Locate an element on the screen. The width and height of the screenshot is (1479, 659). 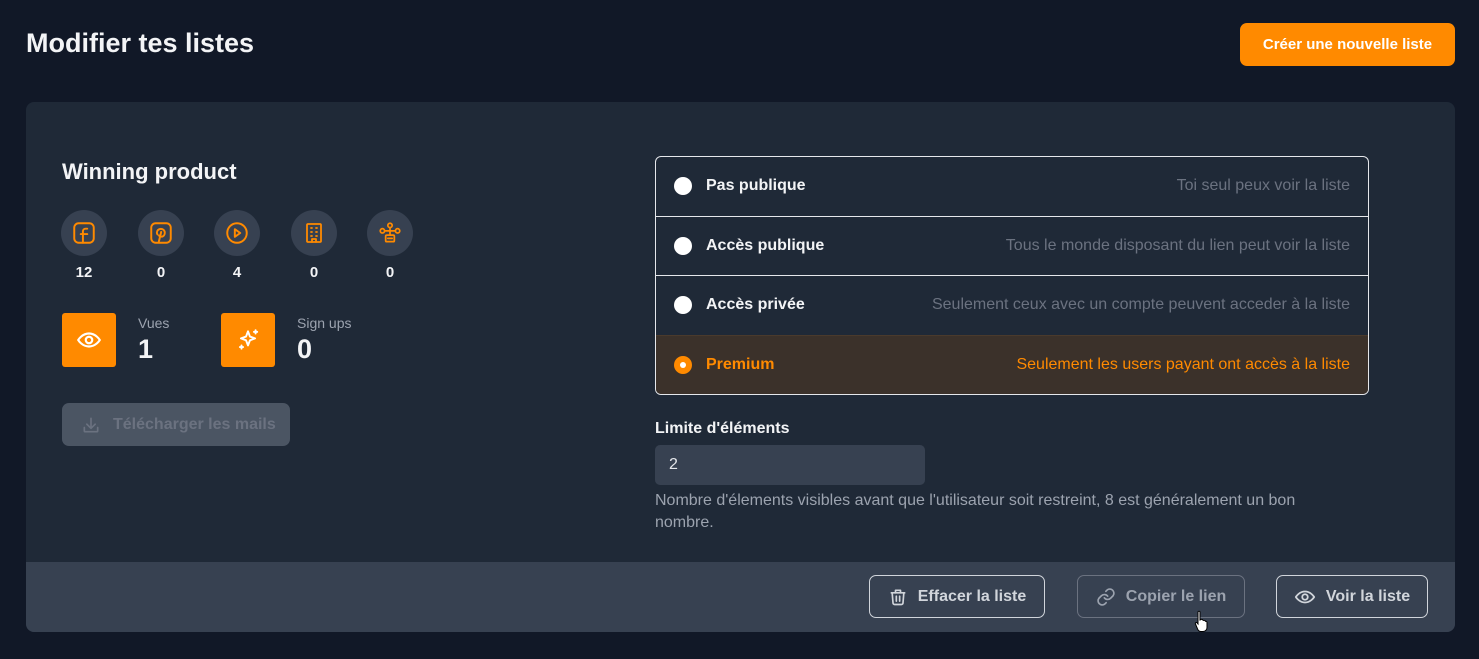
source-video: 4 is located at coordinates (237, 245).